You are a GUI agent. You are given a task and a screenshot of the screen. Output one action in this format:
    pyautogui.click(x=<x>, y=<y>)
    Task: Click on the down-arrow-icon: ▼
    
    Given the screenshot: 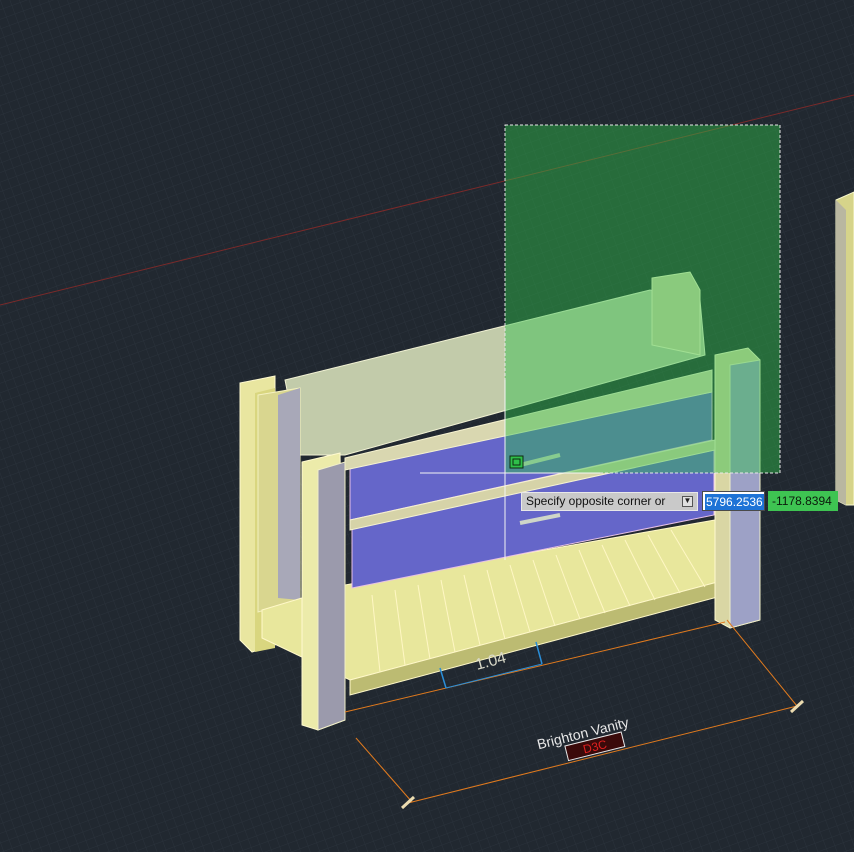 What is the action you would take?
    pyautogui.click(x=687, y=501)
    